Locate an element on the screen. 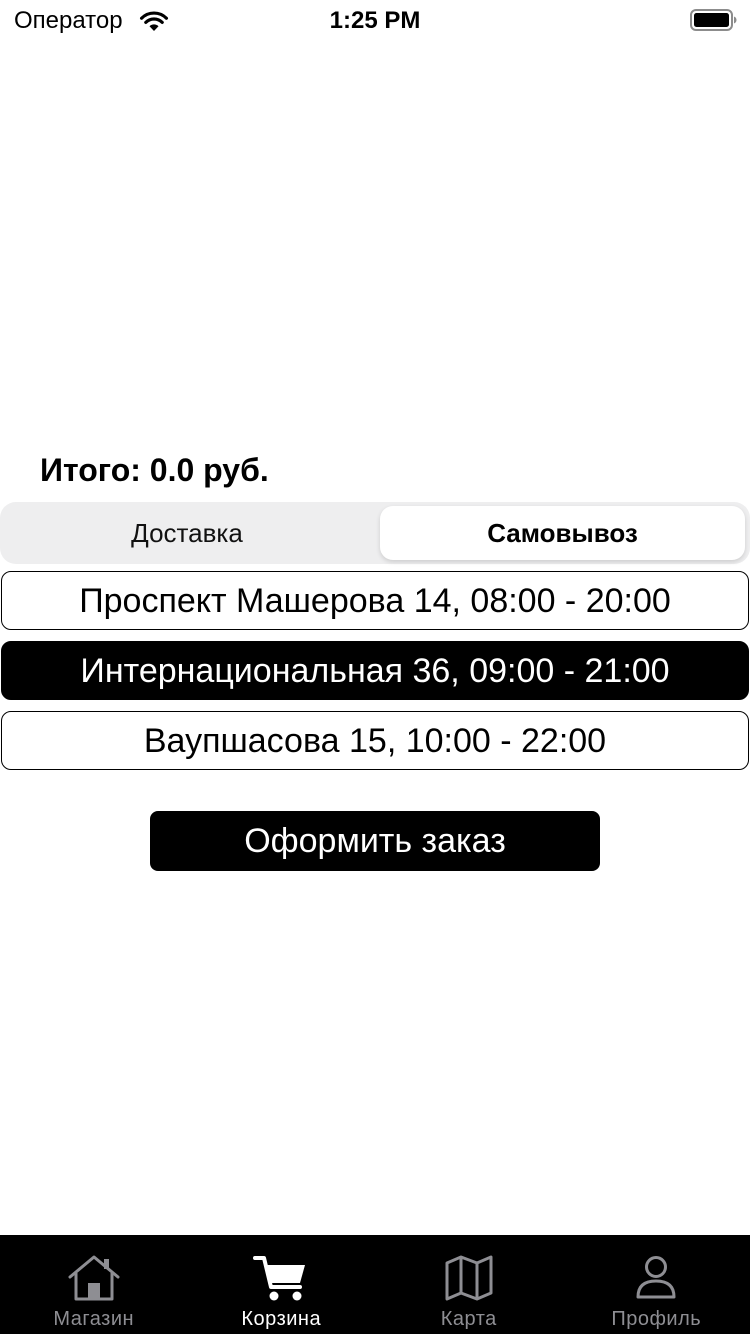 The width and height of the screenshot is (750, 1334). tab-bar: Магазин Корзина Карта Профиль is located at coordinates (375, 1284).